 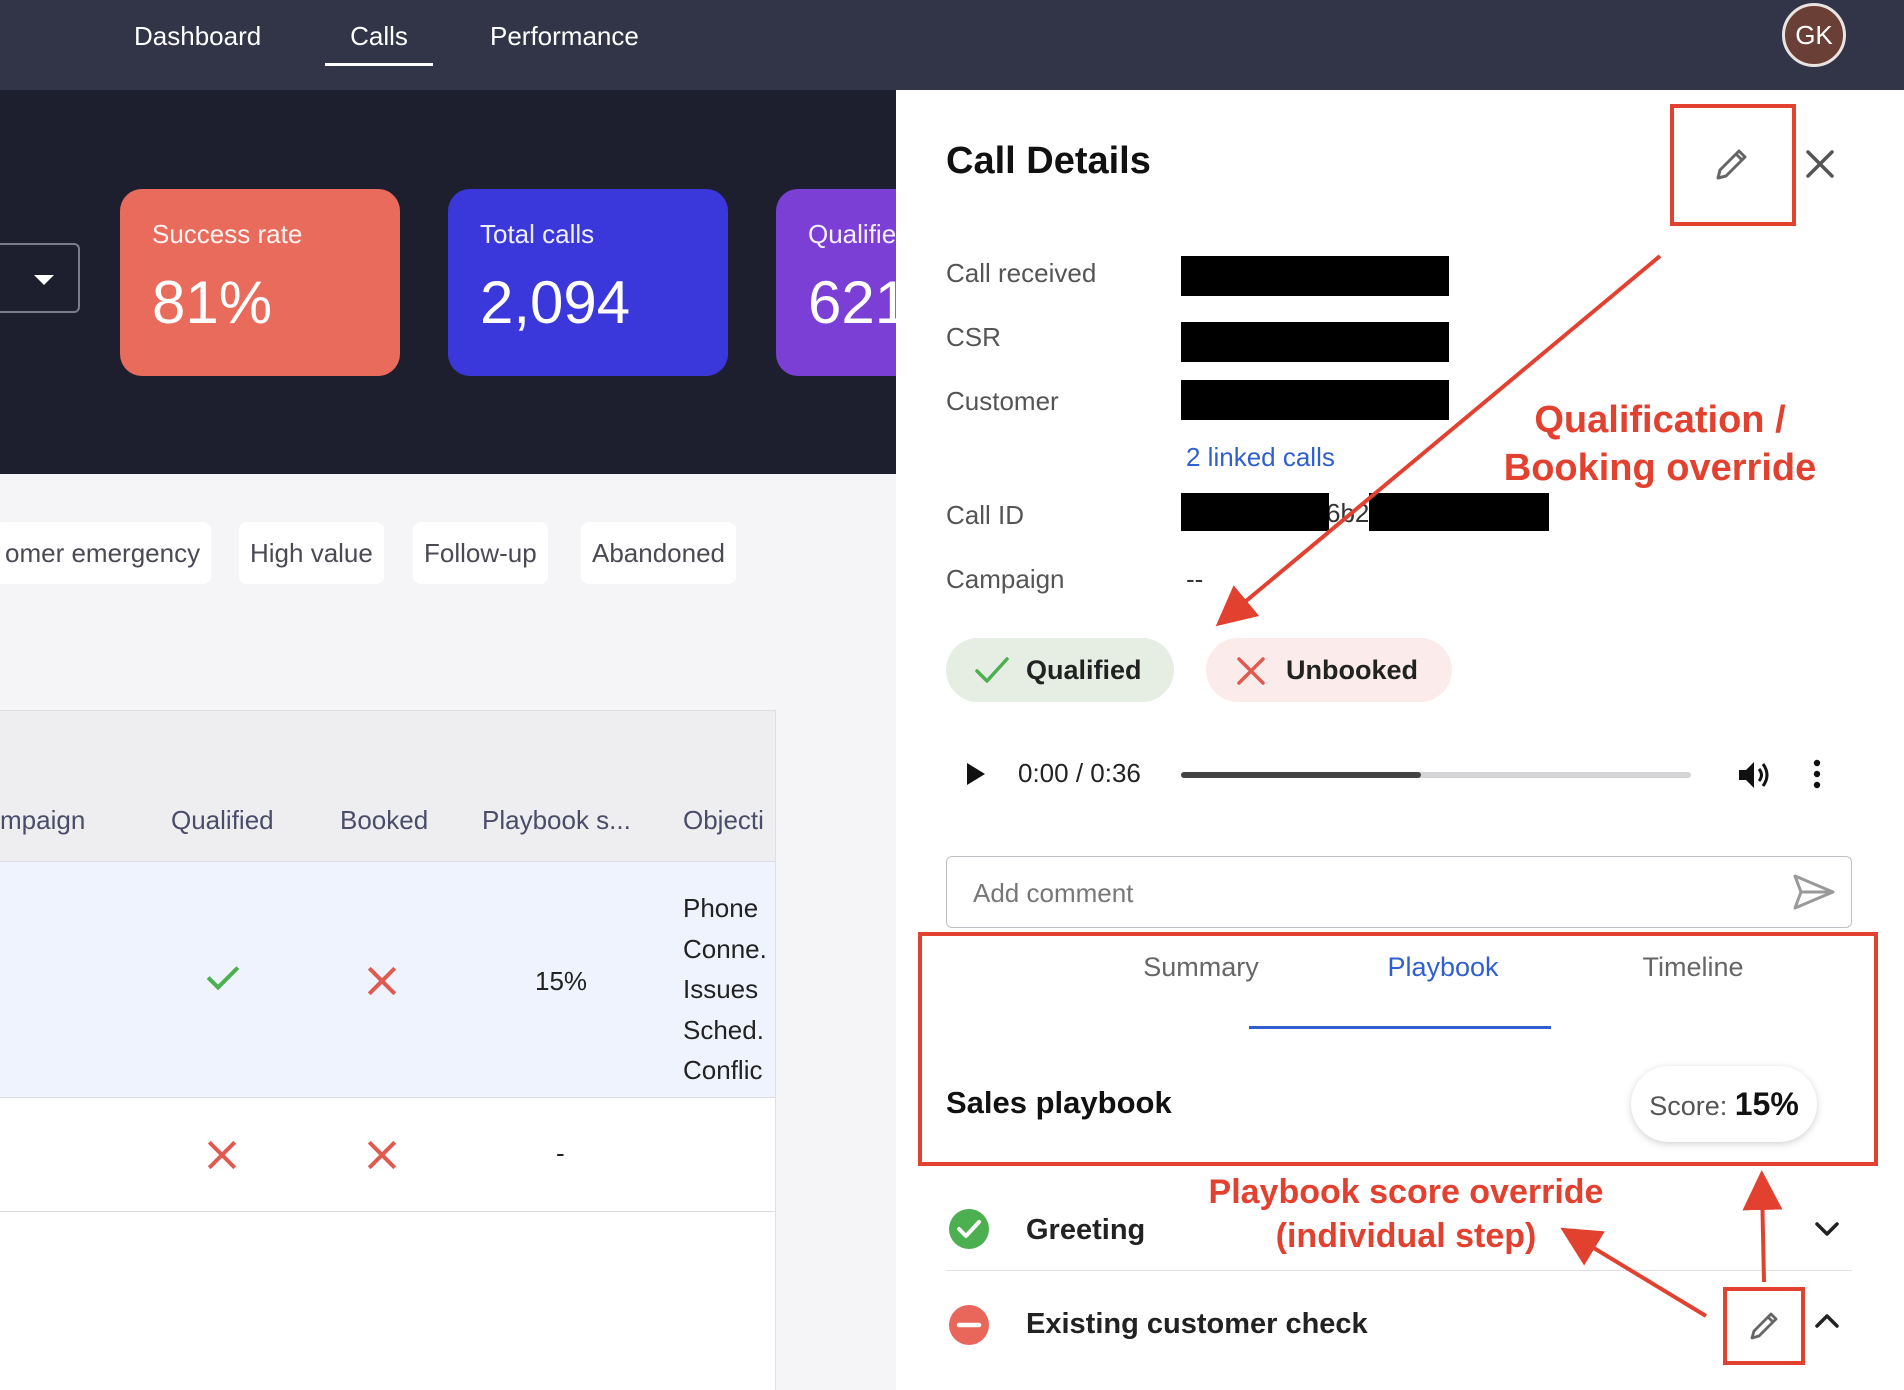 I want to click on audio-progress-fill, so click(x=1301, y=775).